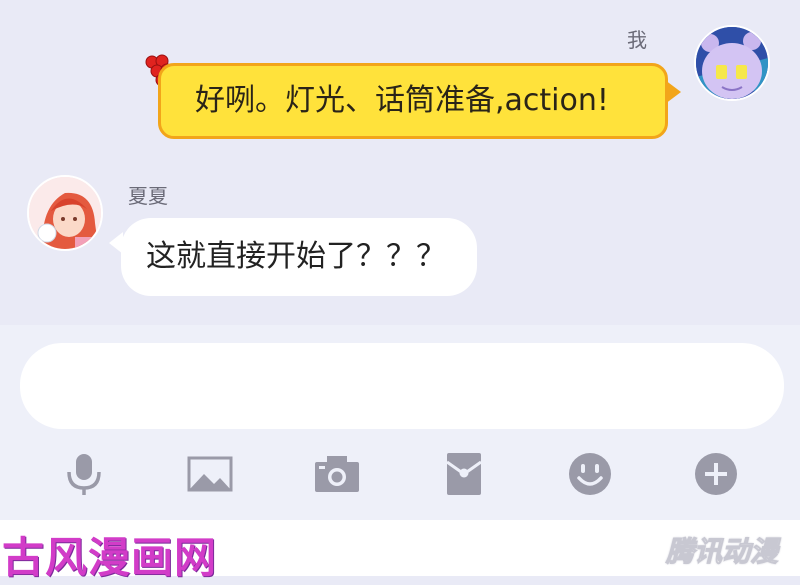 This screenshot has height=585, width=800. What do you see at coordinates (402, 100) in the screenshot?
I see `message-text-me: 好咧。灯光、话筒准备,action!` at bounding box center [402, 100].